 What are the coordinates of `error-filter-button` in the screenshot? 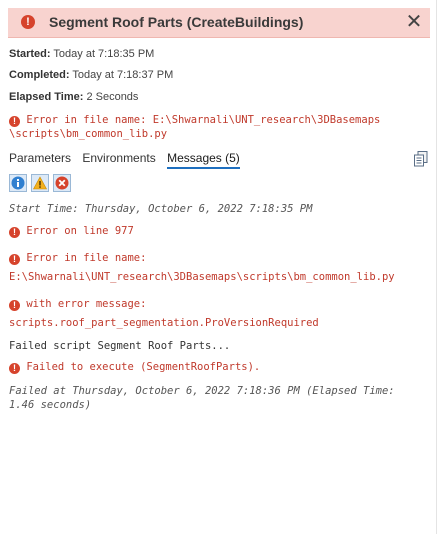 It's located at (62, 183).